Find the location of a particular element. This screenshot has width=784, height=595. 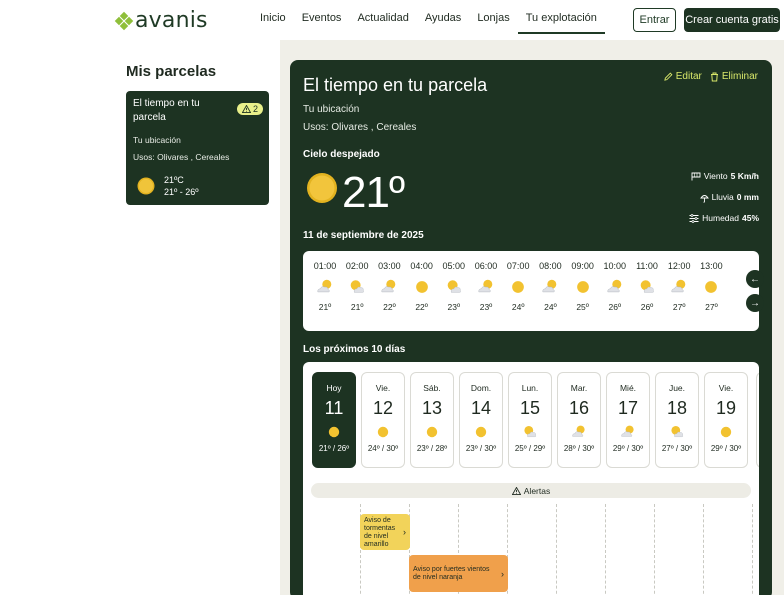

day-card: Lun. 15 25º / 29º is located at coordinates (530, 420).